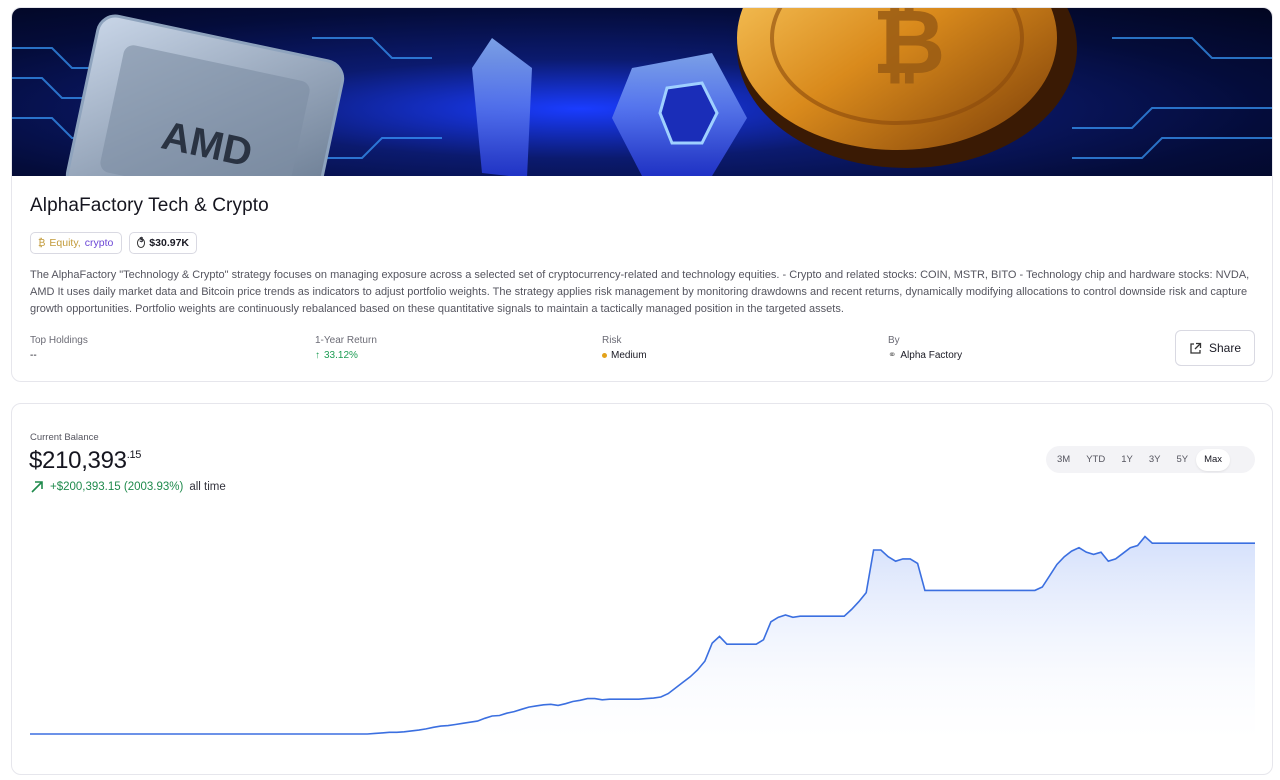 Image resolution: width=1280 pixels, height=780 pixels. What do you see at coordinates (99, 243) in the screenshot?
I see `category-secondary: crypto` at bounding box center [99, 243].